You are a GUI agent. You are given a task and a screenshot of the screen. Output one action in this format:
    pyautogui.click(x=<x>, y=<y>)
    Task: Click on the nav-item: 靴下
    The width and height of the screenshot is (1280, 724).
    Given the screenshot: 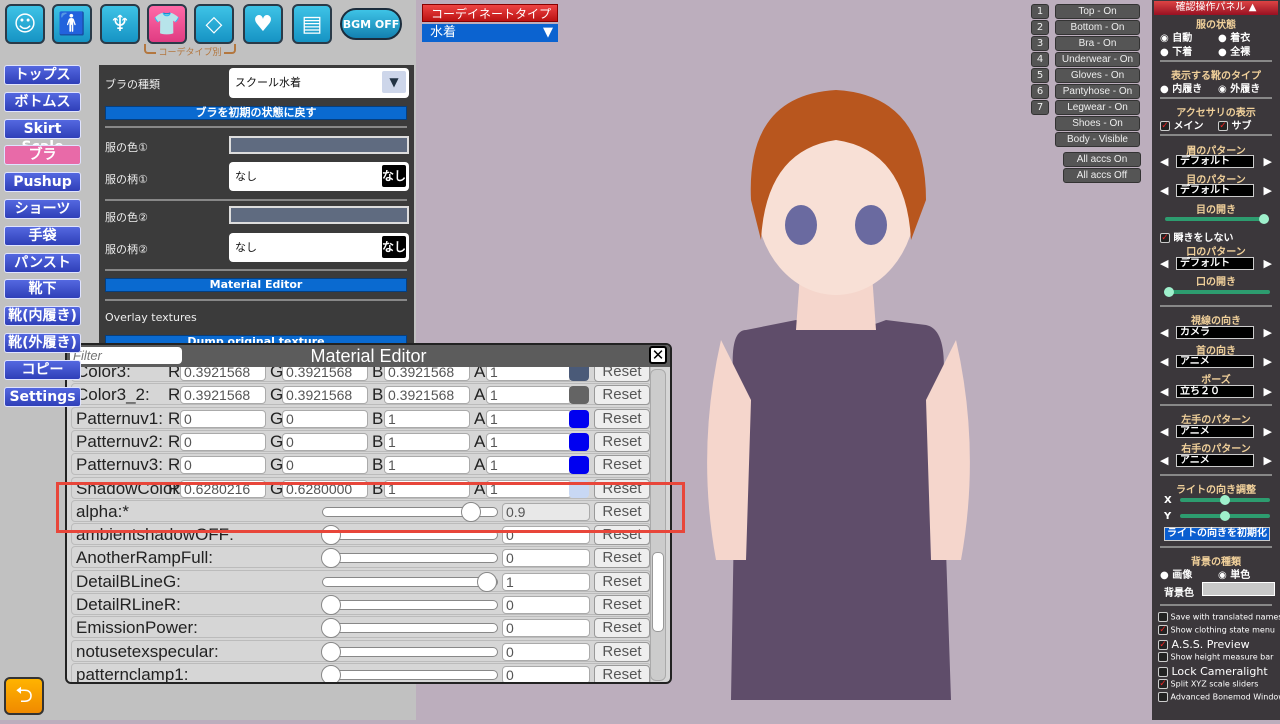 What is the action you would take?
    pyautogui.click(x=42, y=289)
    